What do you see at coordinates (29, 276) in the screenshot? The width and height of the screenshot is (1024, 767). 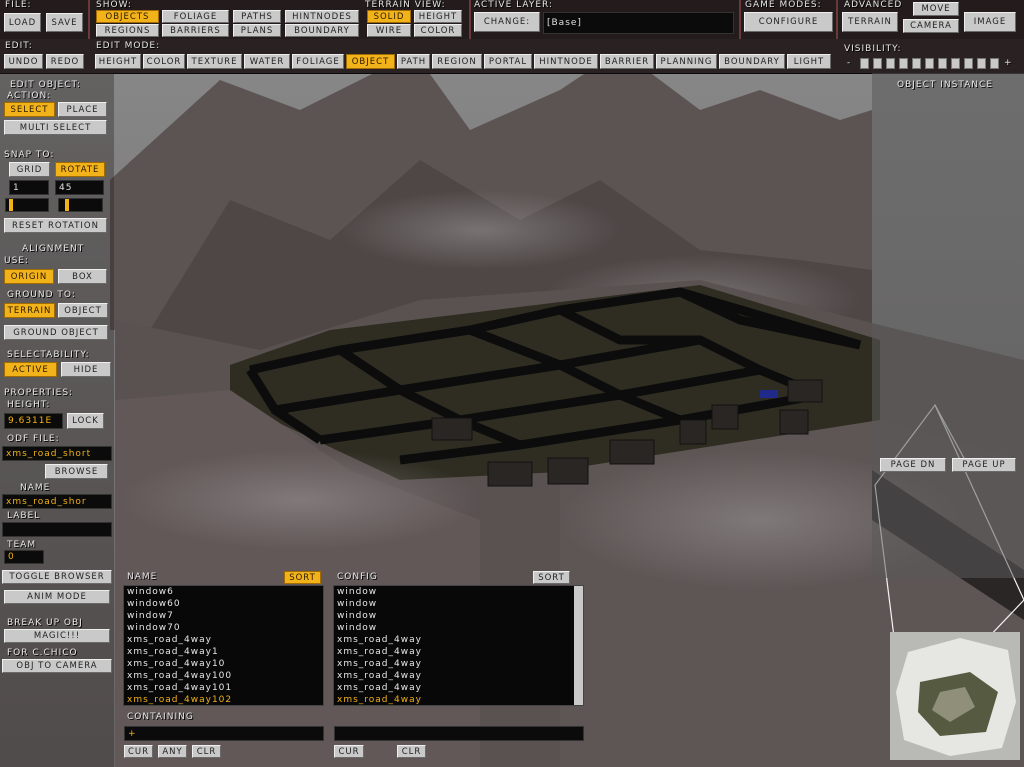 I see `align-origin-button: Origin` at bounding box center [29, 276].